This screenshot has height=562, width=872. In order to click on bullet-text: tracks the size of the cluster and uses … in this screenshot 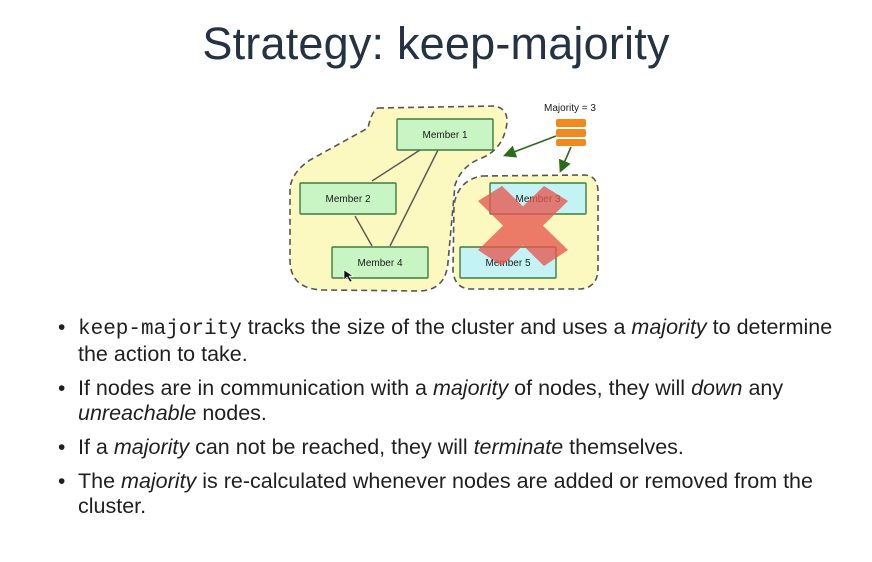, I will do `click(436, 327)`.